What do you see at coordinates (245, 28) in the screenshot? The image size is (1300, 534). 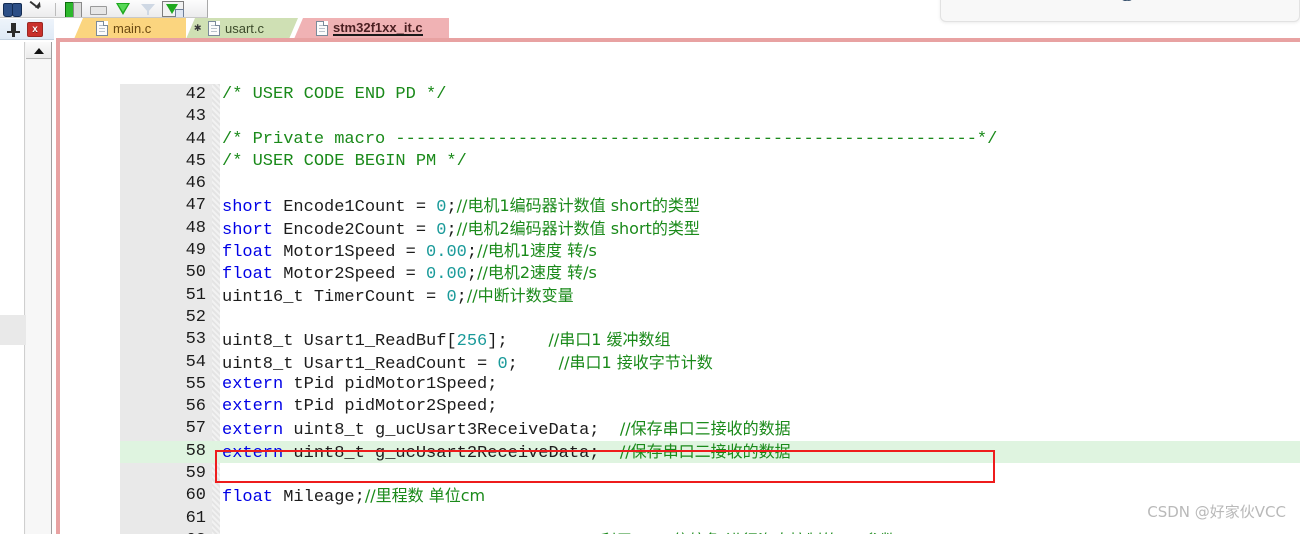 I see `tab-label: usart.c` at bounding box center [245, 28].